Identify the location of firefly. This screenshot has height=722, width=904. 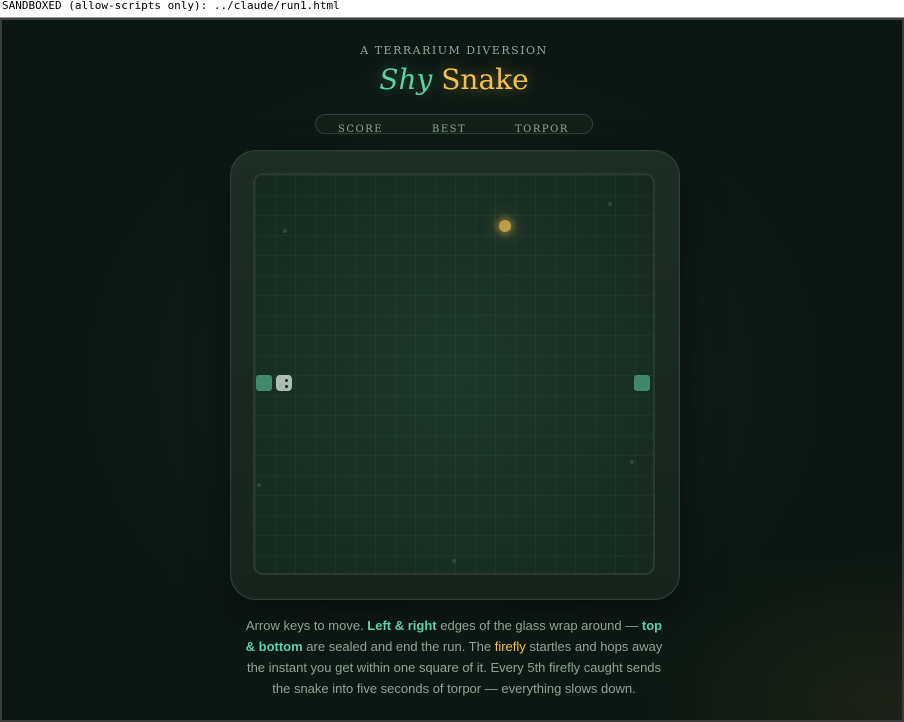
(504, 225).